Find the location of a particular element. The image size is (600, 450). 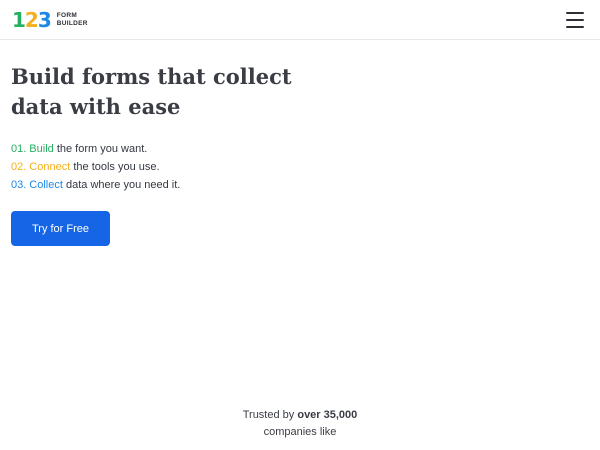

trusted-prefix: Trusted by is located at coordinates (268, 415).